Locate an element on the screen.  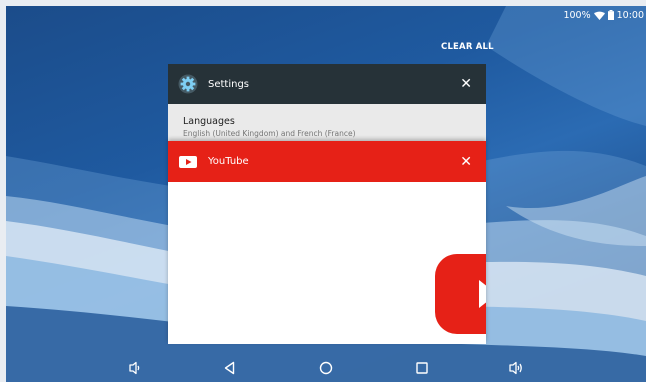
recents-icon is located at coordinates (422, 368).